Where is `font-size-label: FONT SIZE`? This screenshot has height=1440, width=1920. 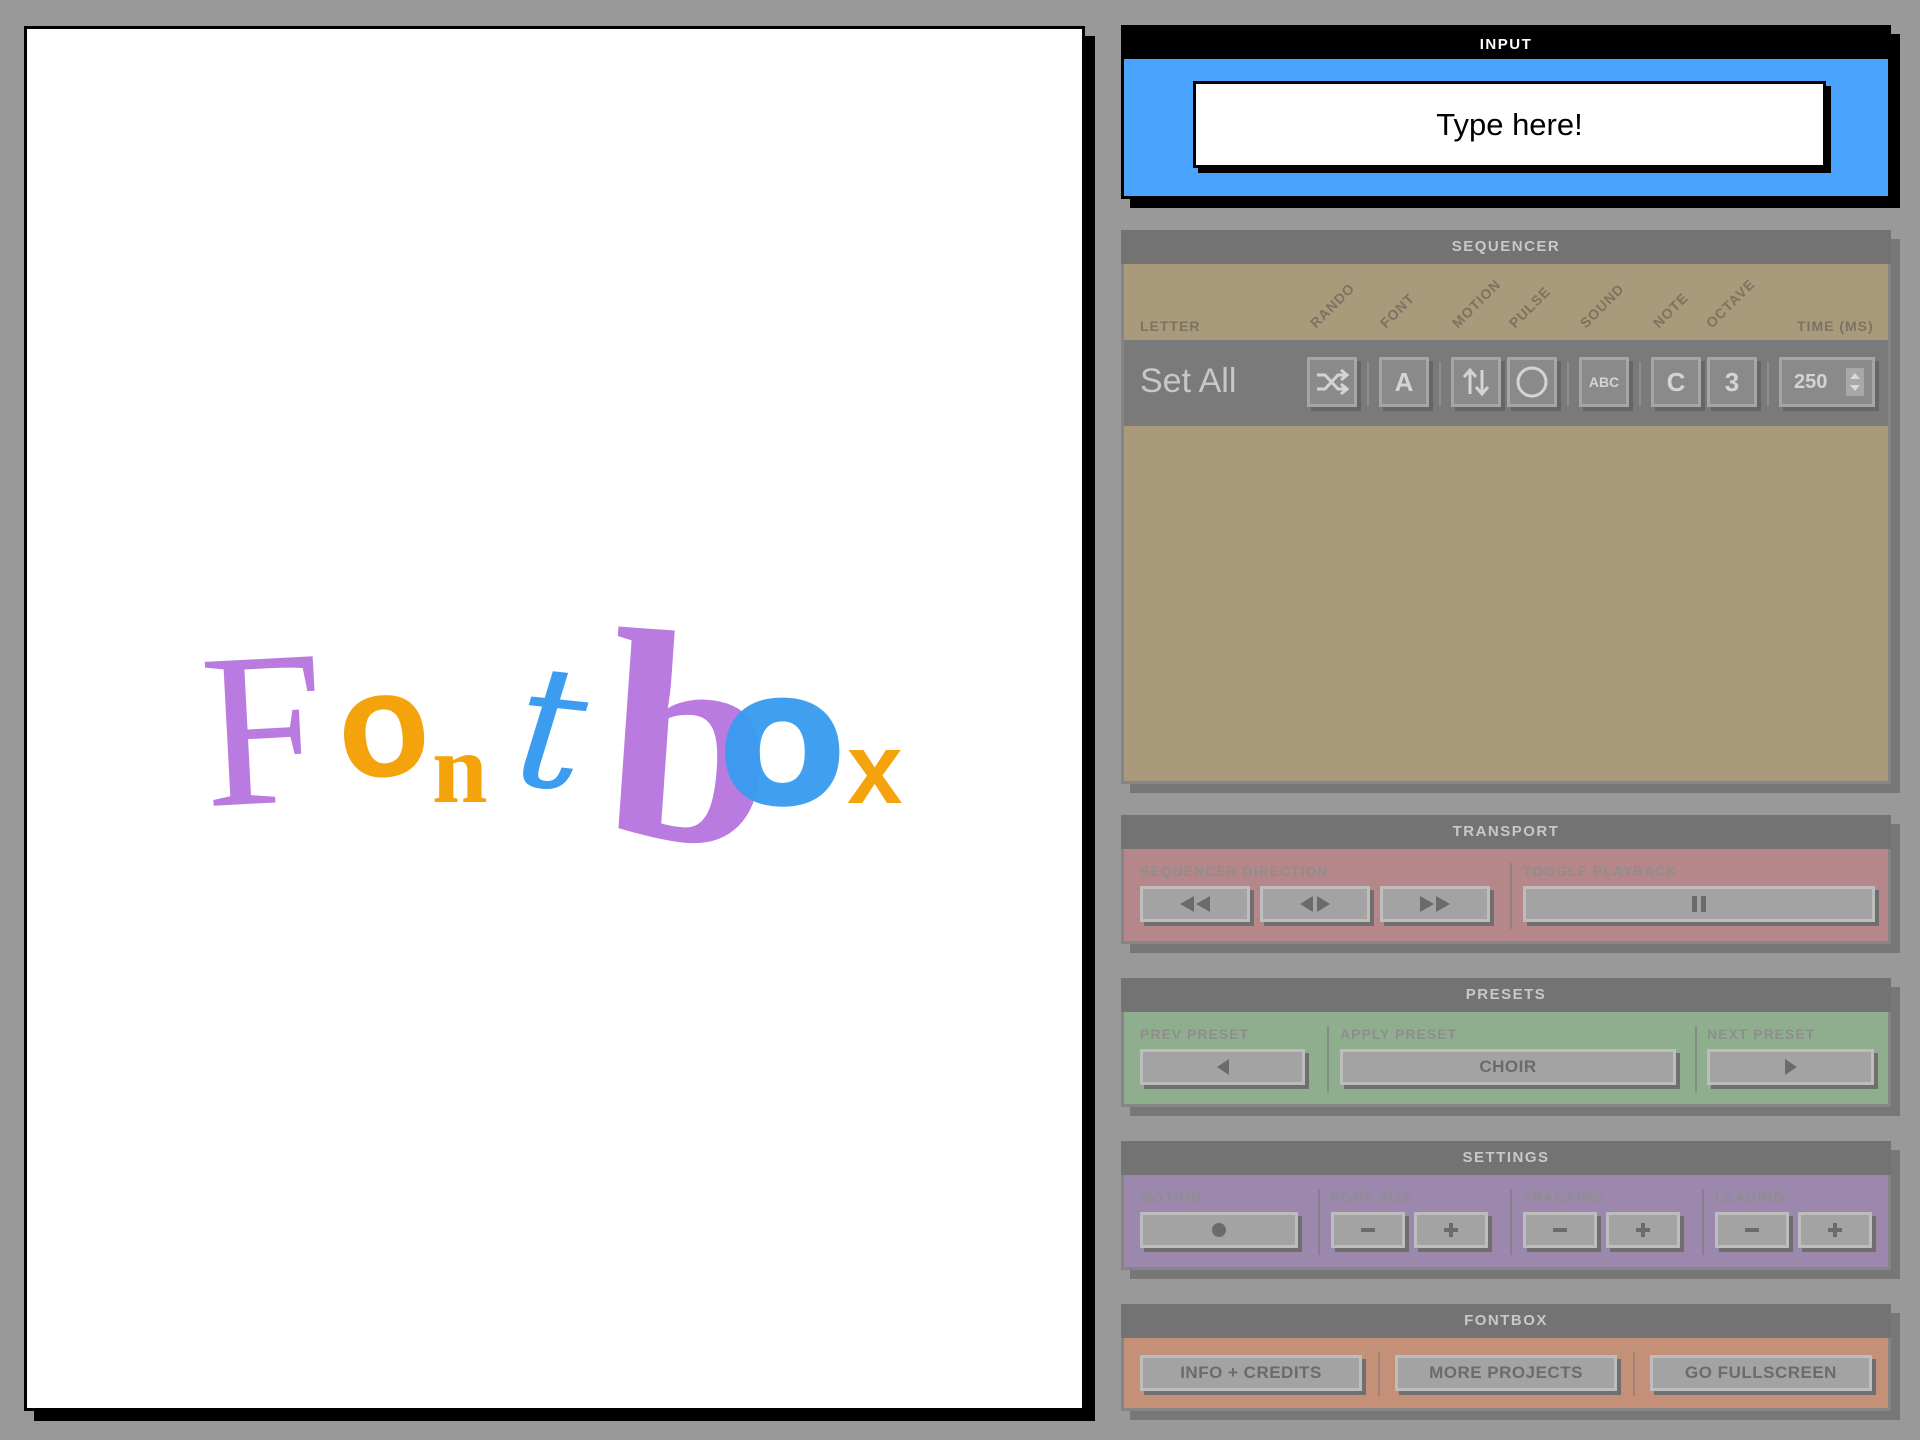 font-size-label: FONT SIZE is located at coordinates (1372, 1197).